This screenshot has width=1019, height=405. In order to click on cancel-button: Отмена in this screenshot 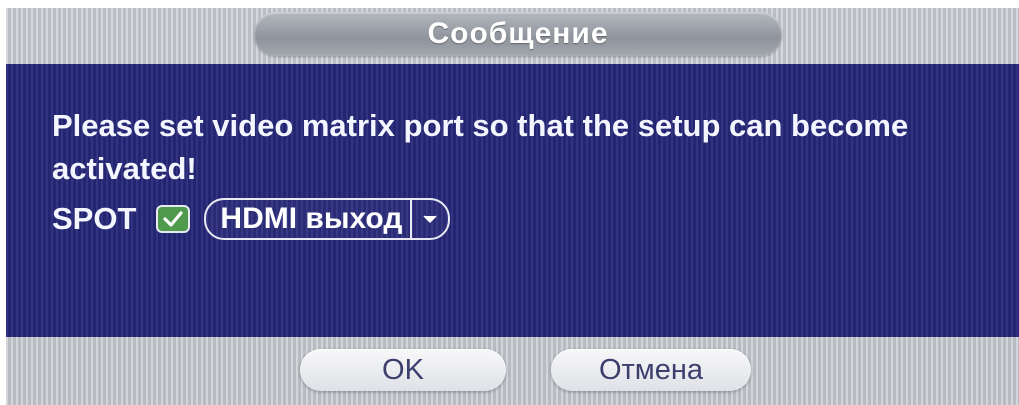, I will do `click(651, 370)`.